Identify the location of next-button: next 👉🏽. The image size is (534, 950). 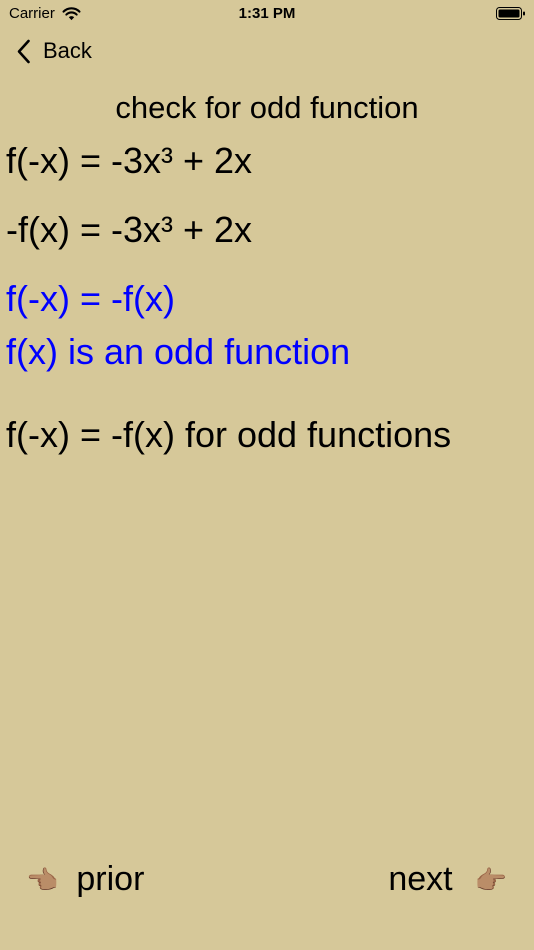
(447, 879).